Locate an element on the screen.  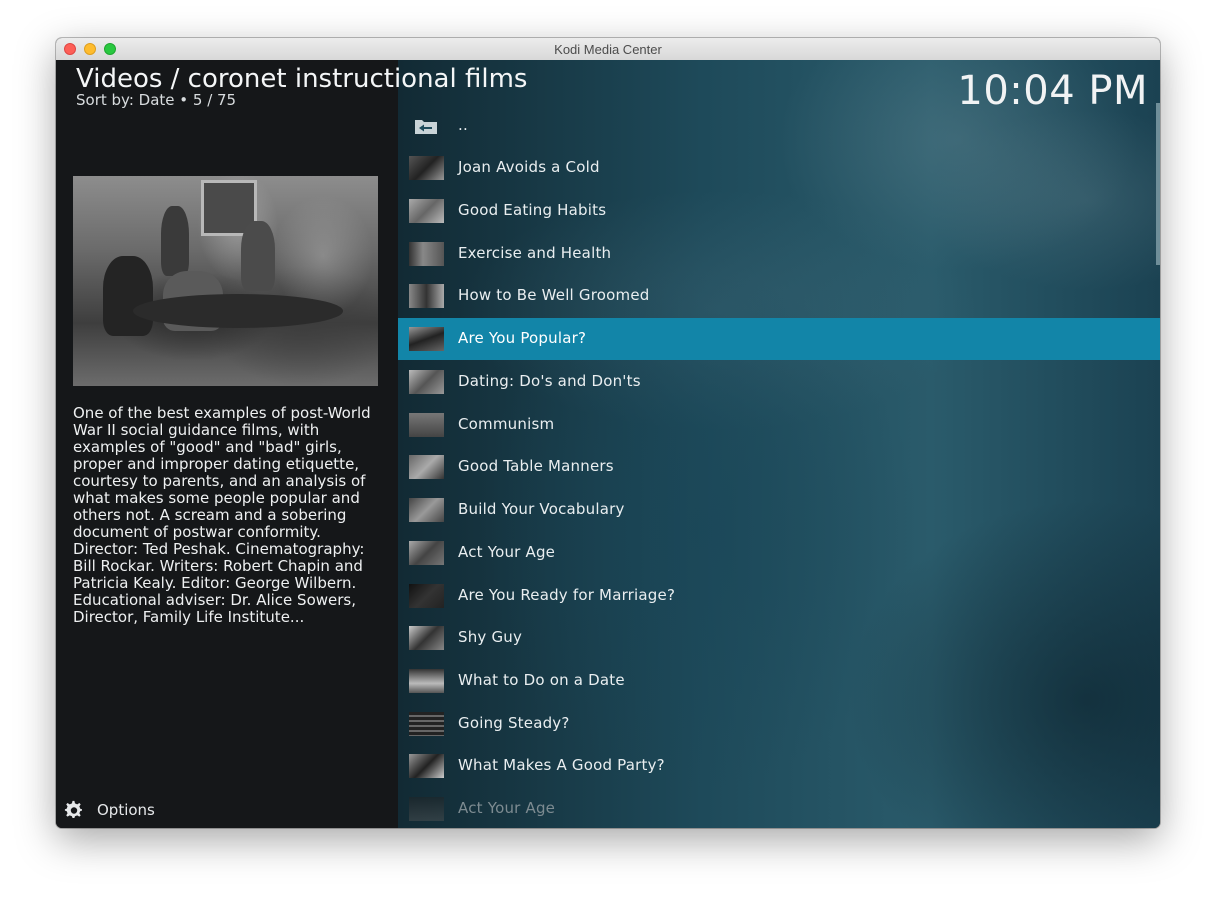
list-item: Exercise and Health is located at coordinates (779, 254).